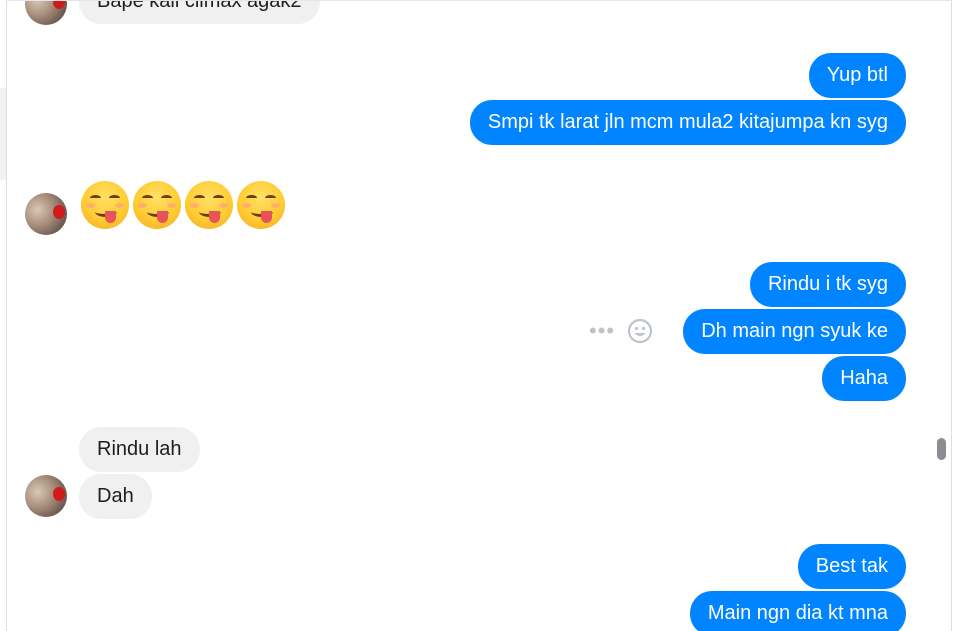  I want to click on outgoing-message: Haha, so click(864, 378).